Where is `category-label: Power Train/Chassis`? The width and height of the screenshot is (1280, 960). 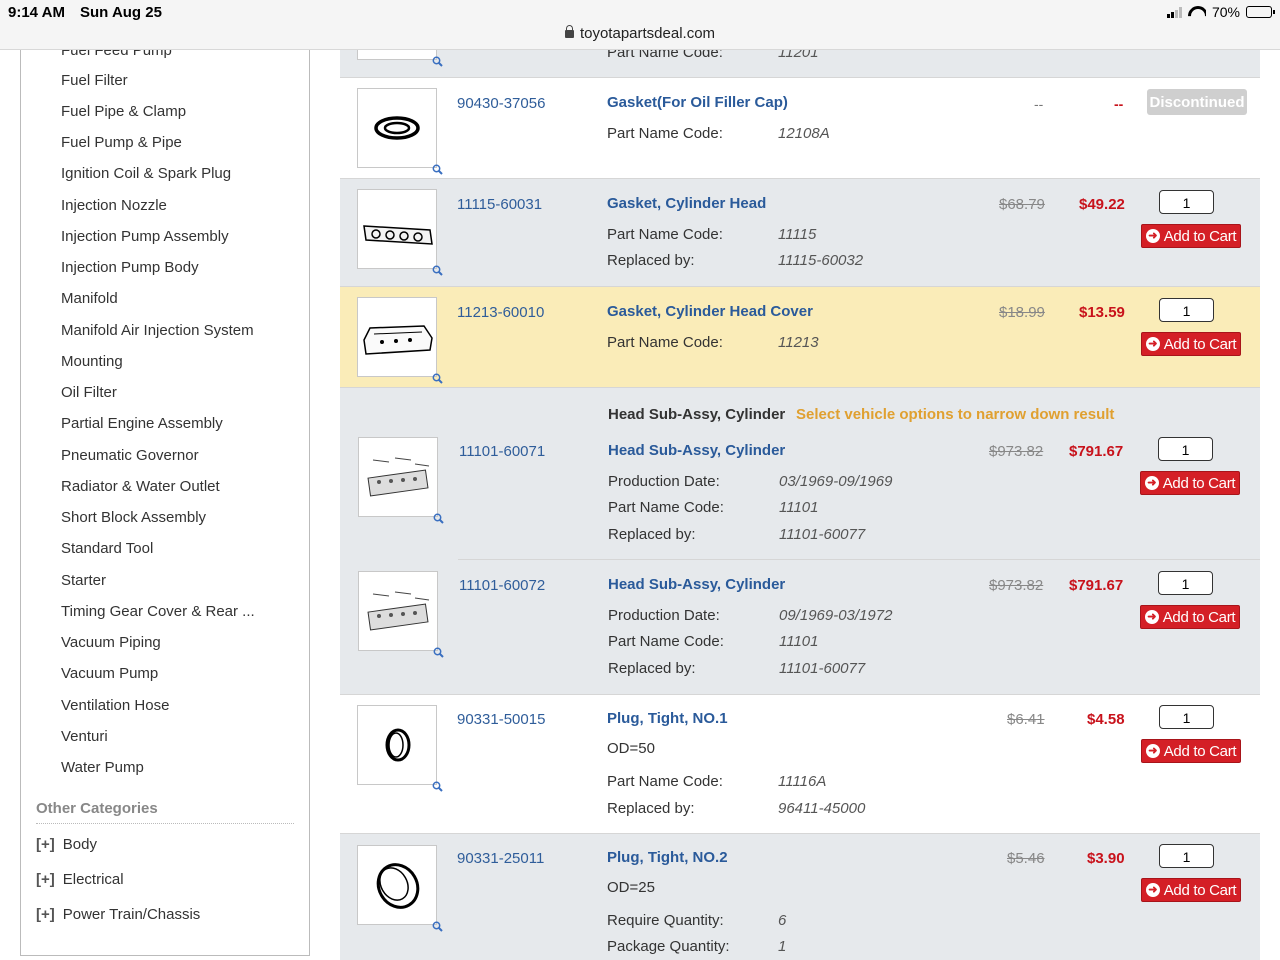 category-label: Power Train/Chassis is located at coordinates (131, 914).